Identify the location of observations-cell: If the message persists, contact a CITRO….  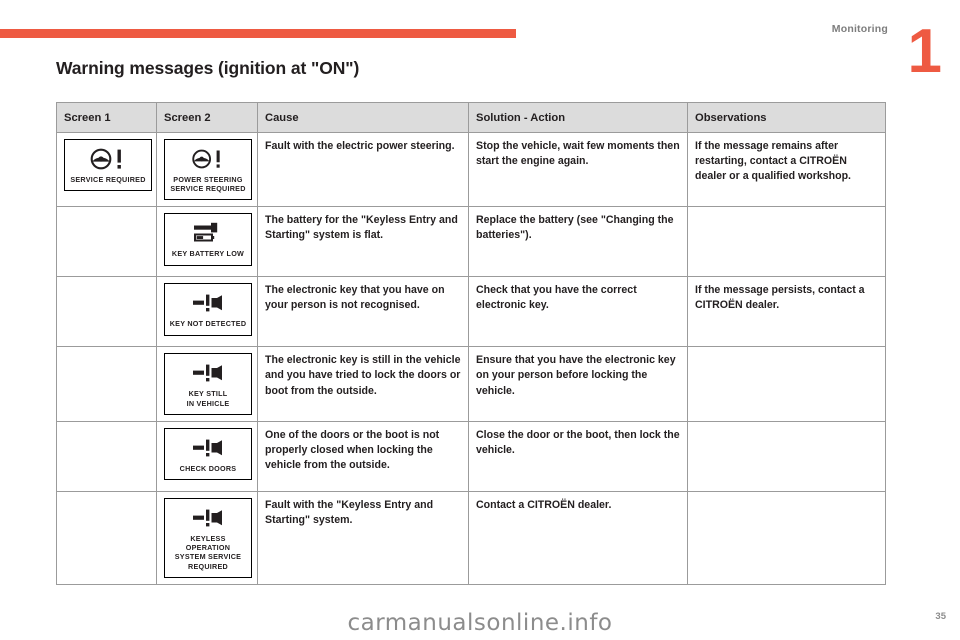
(786, 312).